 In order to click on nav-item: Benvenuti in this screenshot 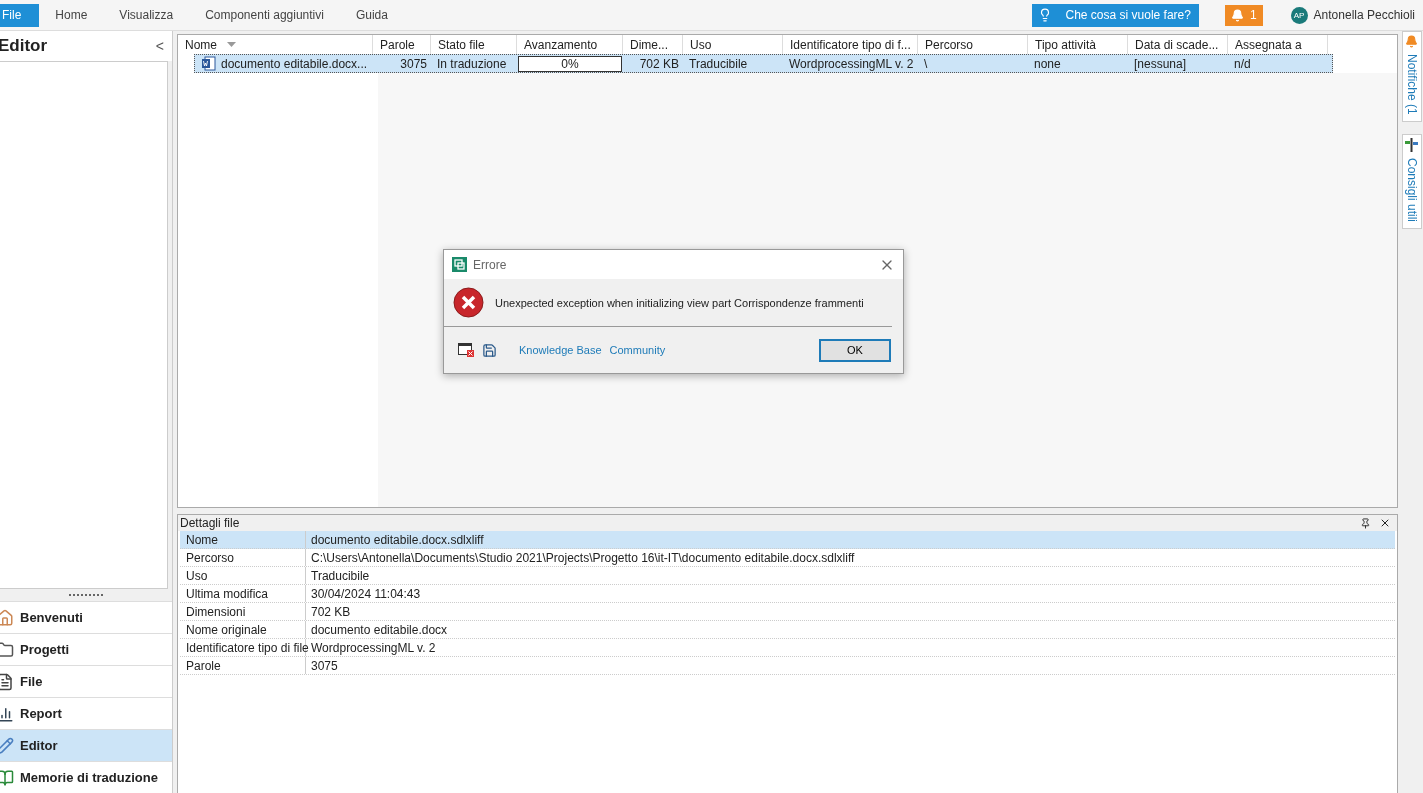, I will do `click(86, 617)`.